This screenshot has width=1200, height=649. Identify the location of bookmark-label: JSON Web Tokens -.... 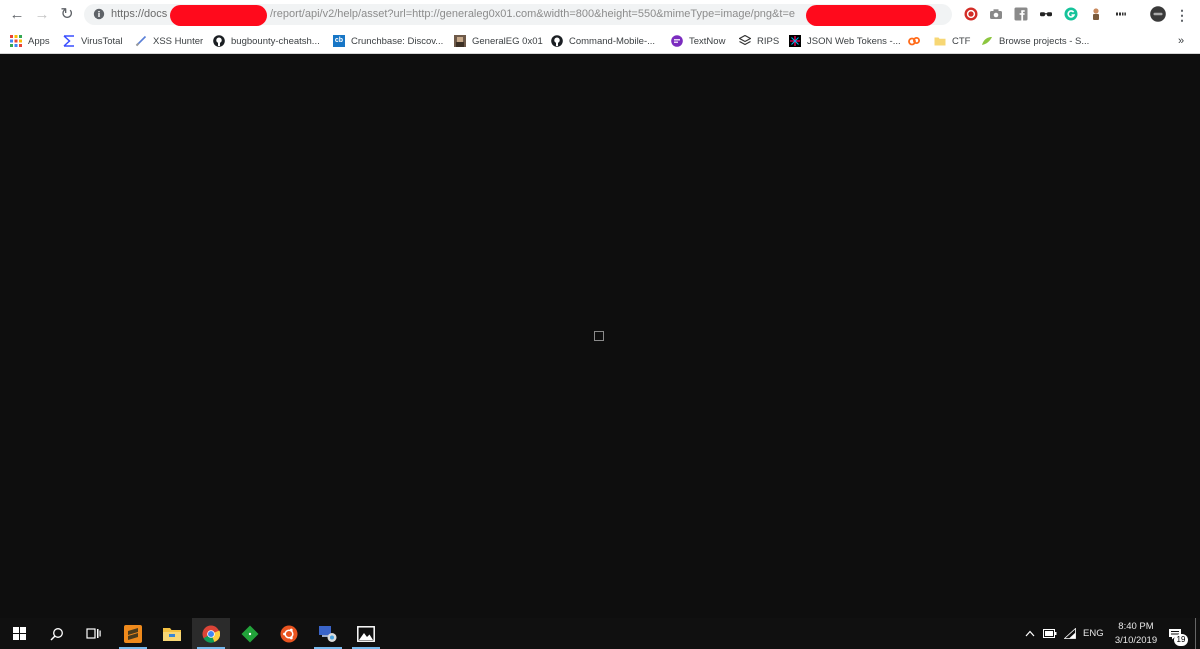
(854, 41).